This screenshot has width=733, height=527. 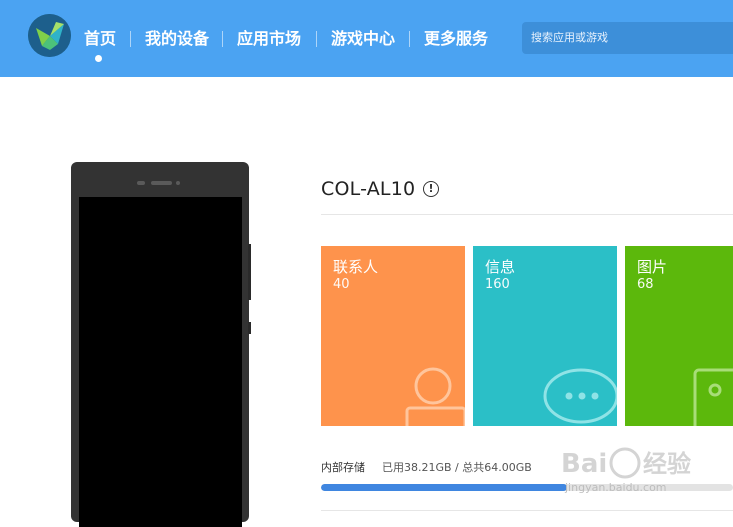 I want to click on storage-progress-fill, so click(x=444, y=487).